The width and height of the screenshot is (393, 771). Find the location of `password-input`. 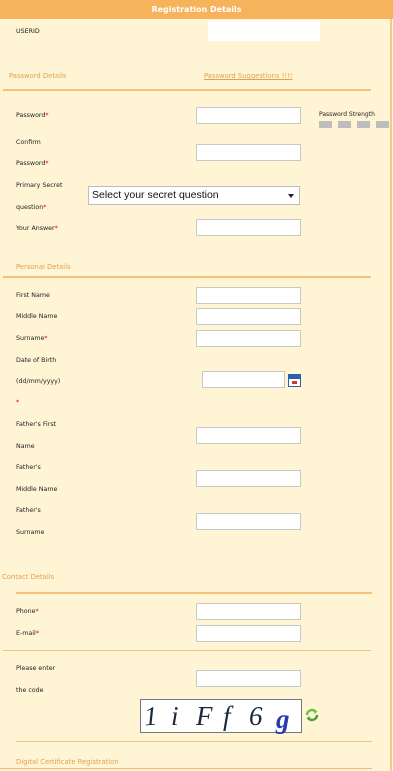

password-input is located at coordinates (248, 115).